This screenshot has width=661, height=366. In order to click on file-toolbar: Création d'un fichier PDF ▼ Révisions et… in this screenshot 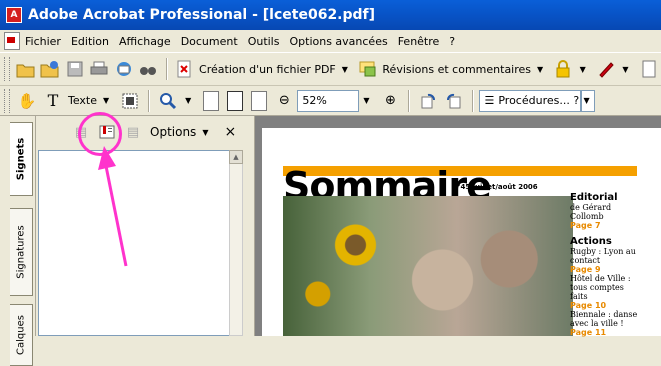, I will do `click(330, 69)`.